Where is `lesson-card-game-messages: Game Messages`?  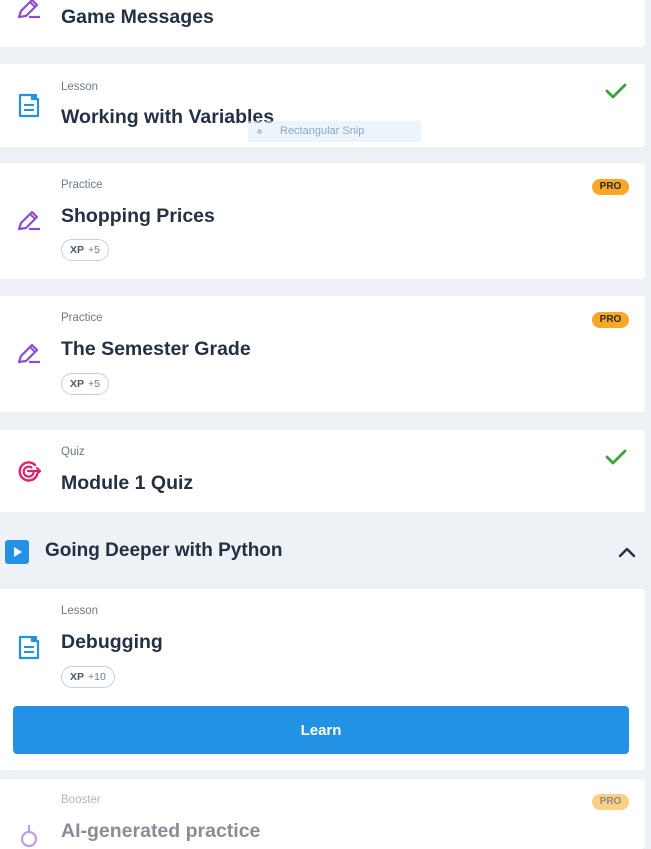 lesson-card-game-messages: Game Messages is located at coordinates (322, 23).